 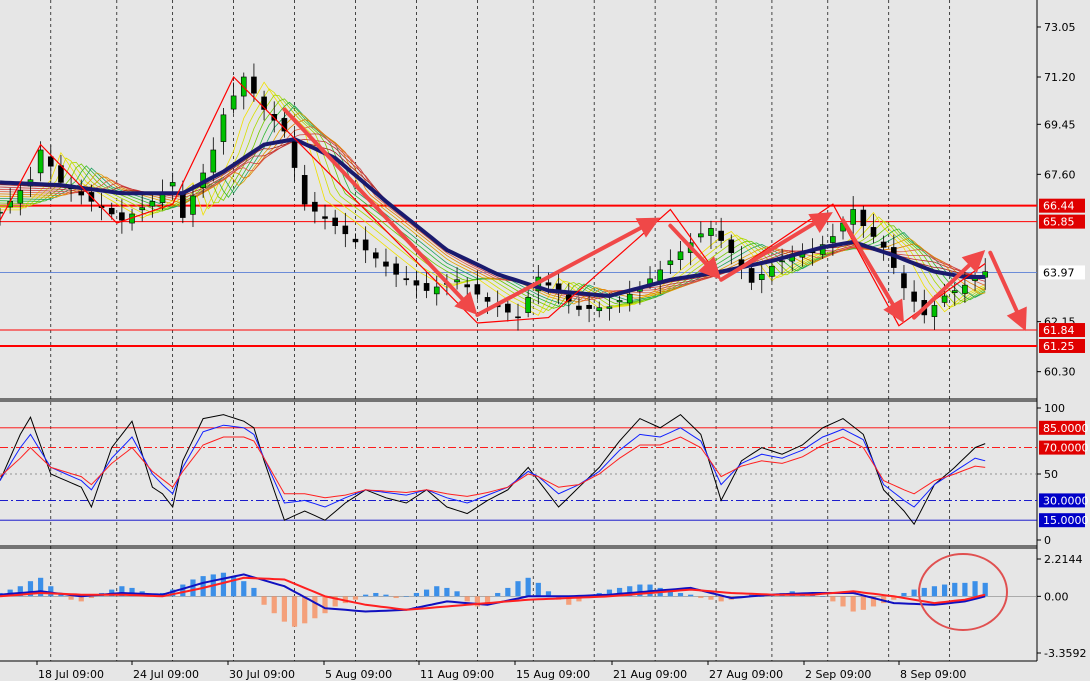 I want to click on osc-tick-label-2: 0, so click(x=1047, y=540).